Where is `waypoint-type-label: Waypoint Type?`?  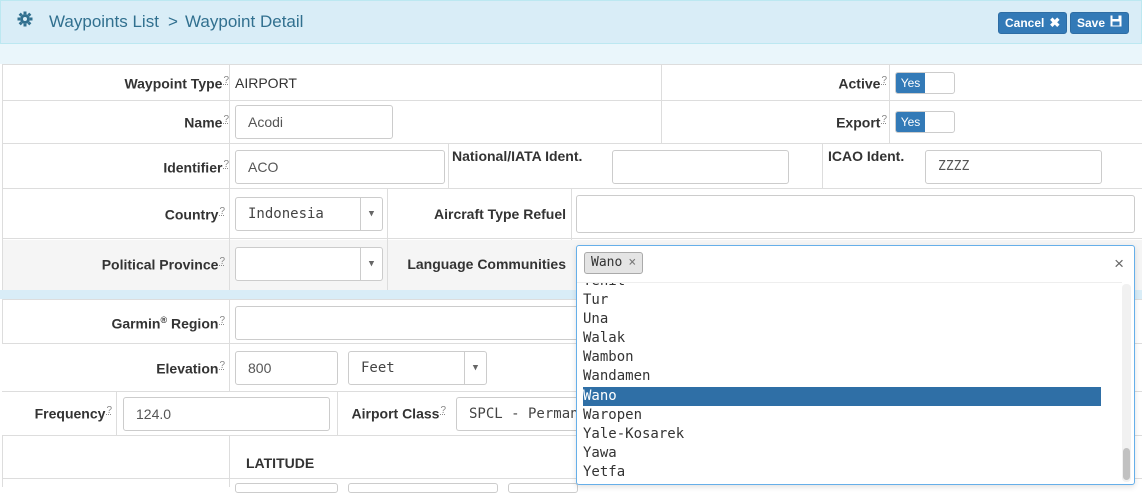 waypoint-type-label: Waypoint Type? is located at coordinates (176, 83).